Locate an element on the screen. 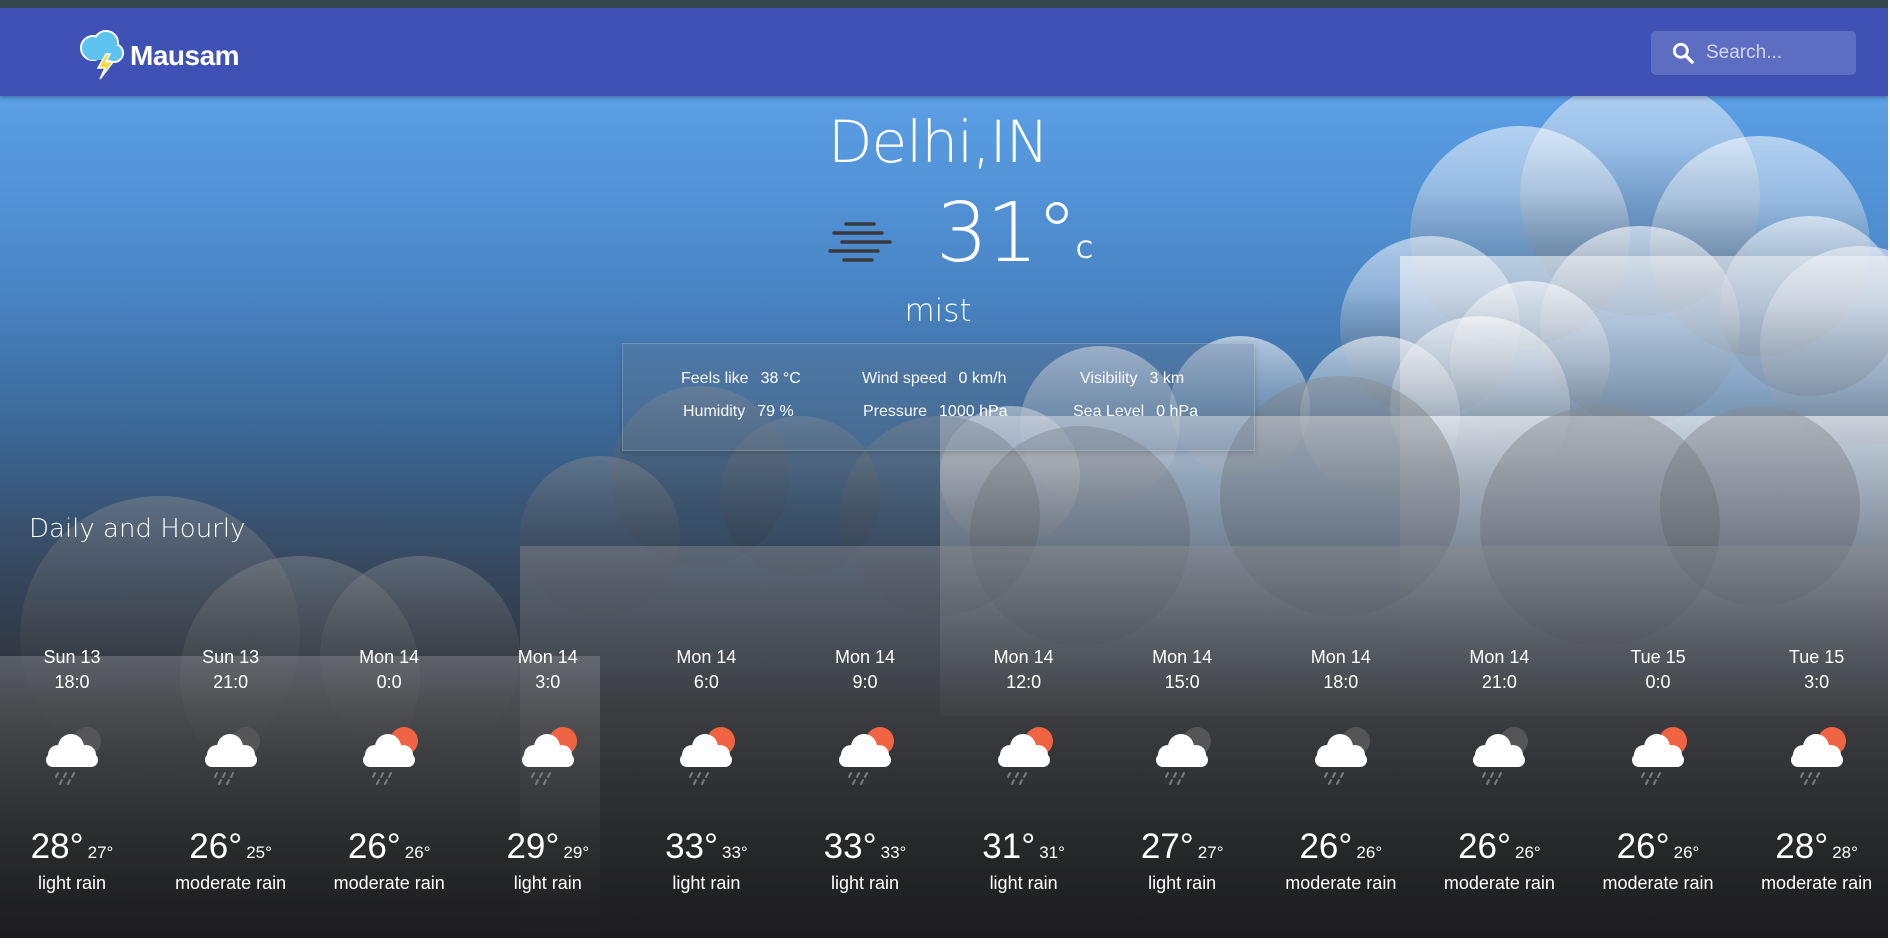 The width and height of the screenshot is (1890, 946). forecast-item: Tue 15 3:0 28° 28° moderate rain is located at coordinates (1812, 769).